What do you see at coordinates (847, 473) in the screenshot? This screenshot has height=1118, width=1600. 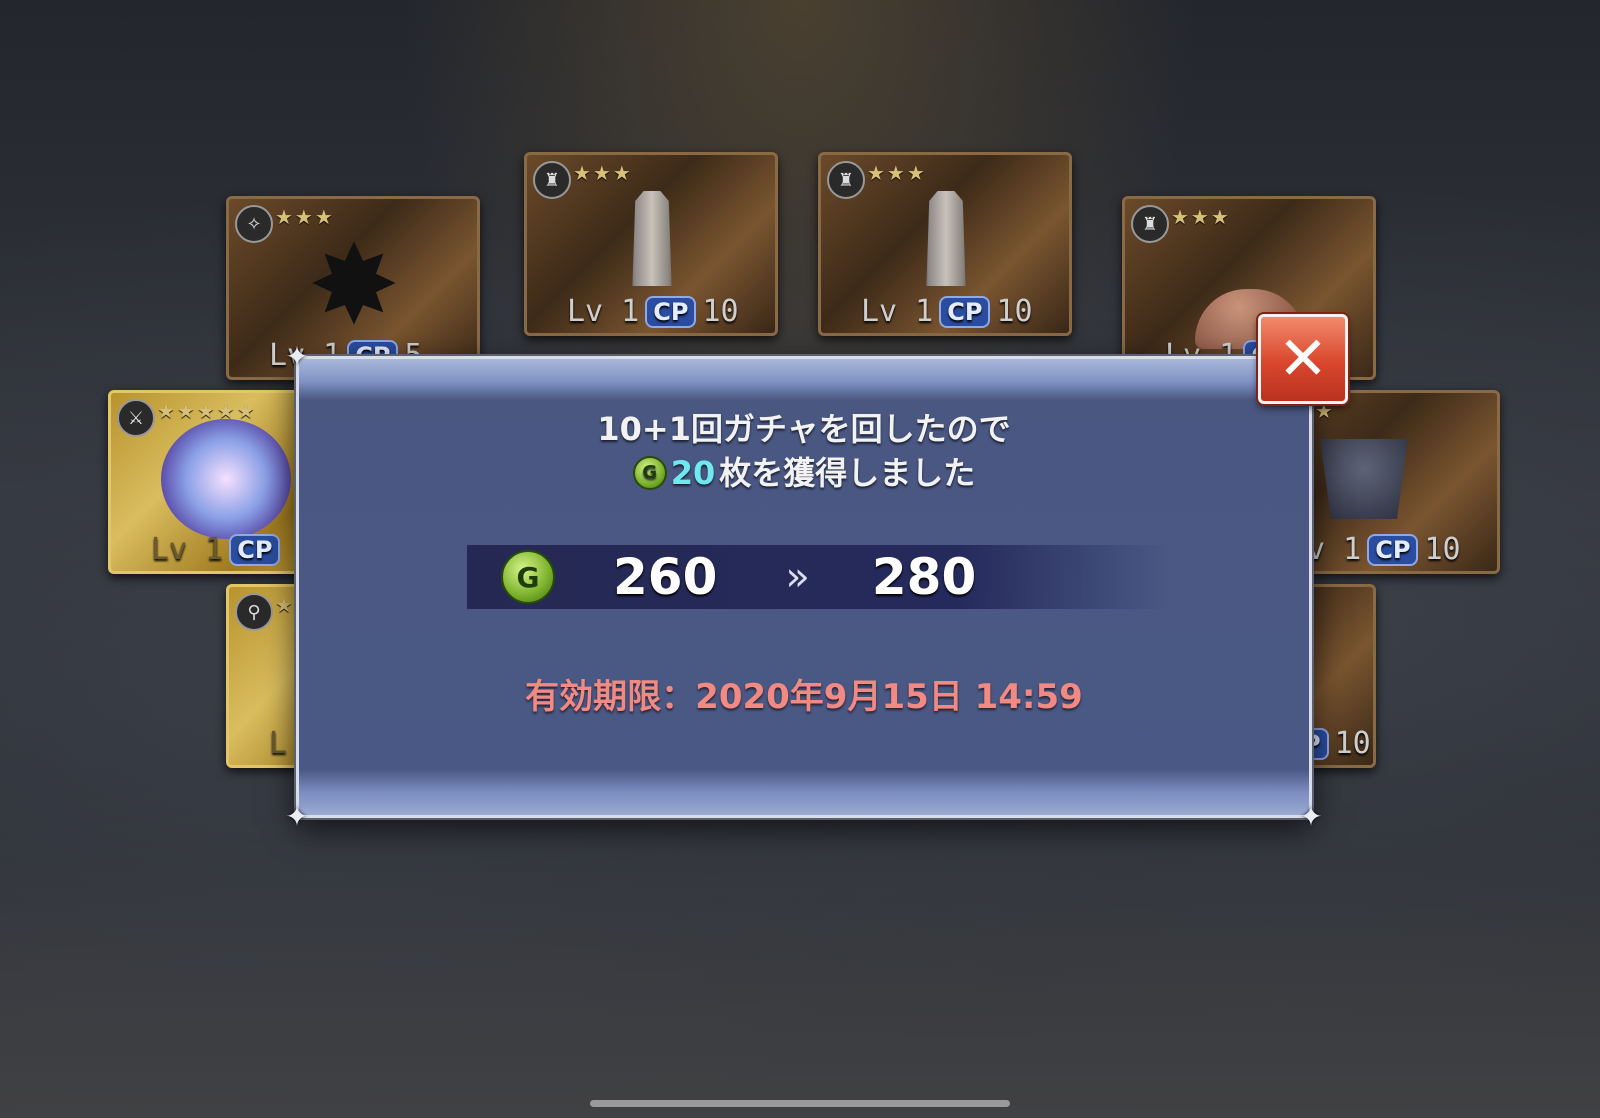 I see `reward-suffix: 枚を獲得しました` at bounding box center [847, 473].